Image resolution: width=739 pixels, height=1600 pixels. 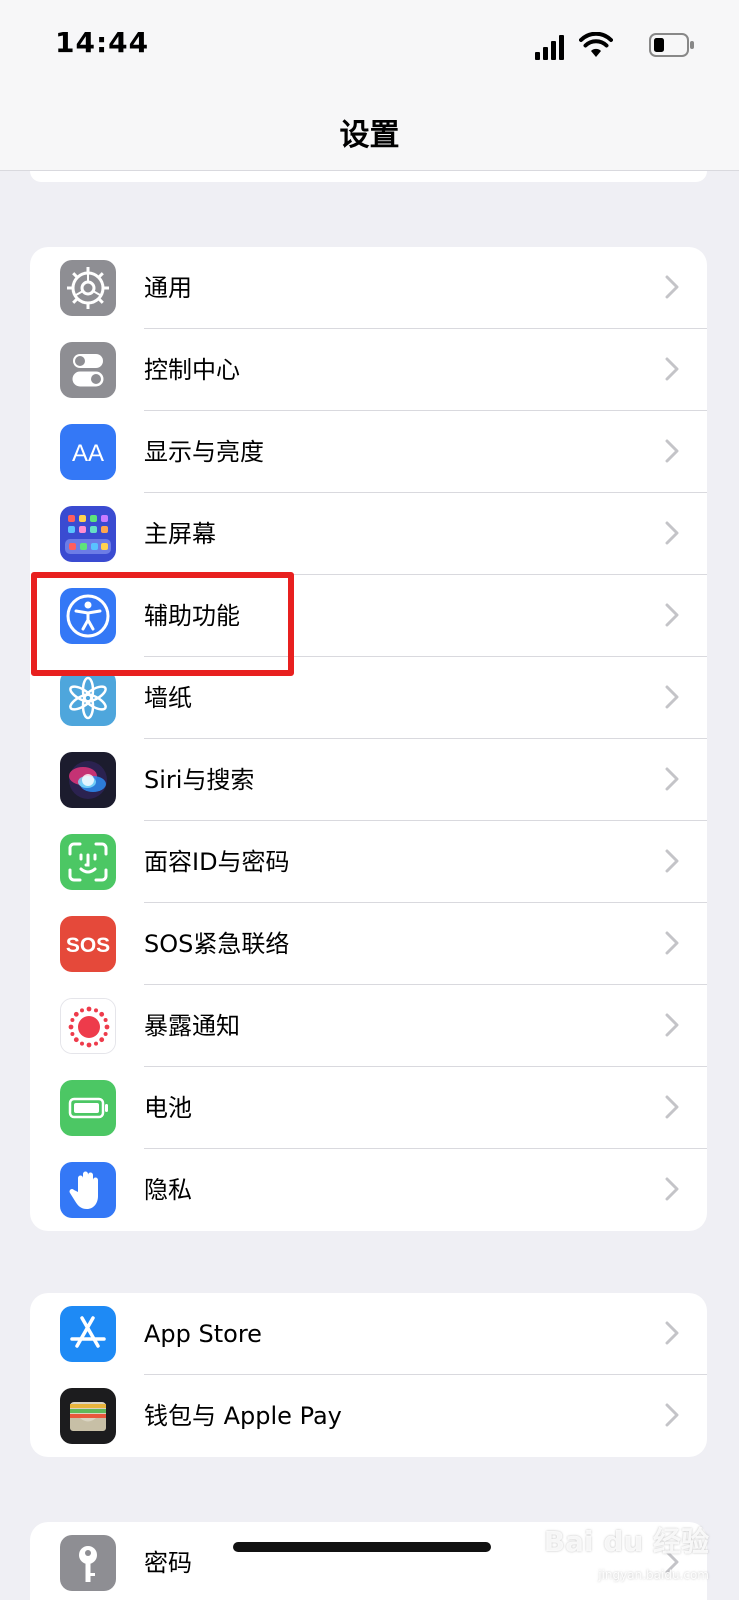 I want to click on settings-row-display-brightness: AA 显示与亮度, so click(x=368, y=452).